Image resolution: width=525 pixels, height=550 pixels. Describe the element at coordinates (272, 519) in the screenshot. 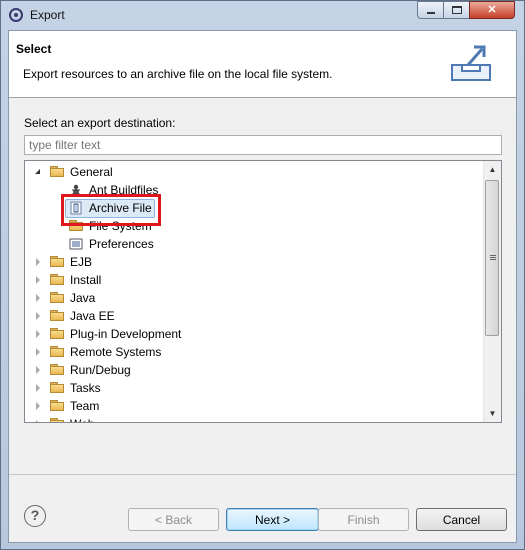

I see `next-button: Next >` at that location.